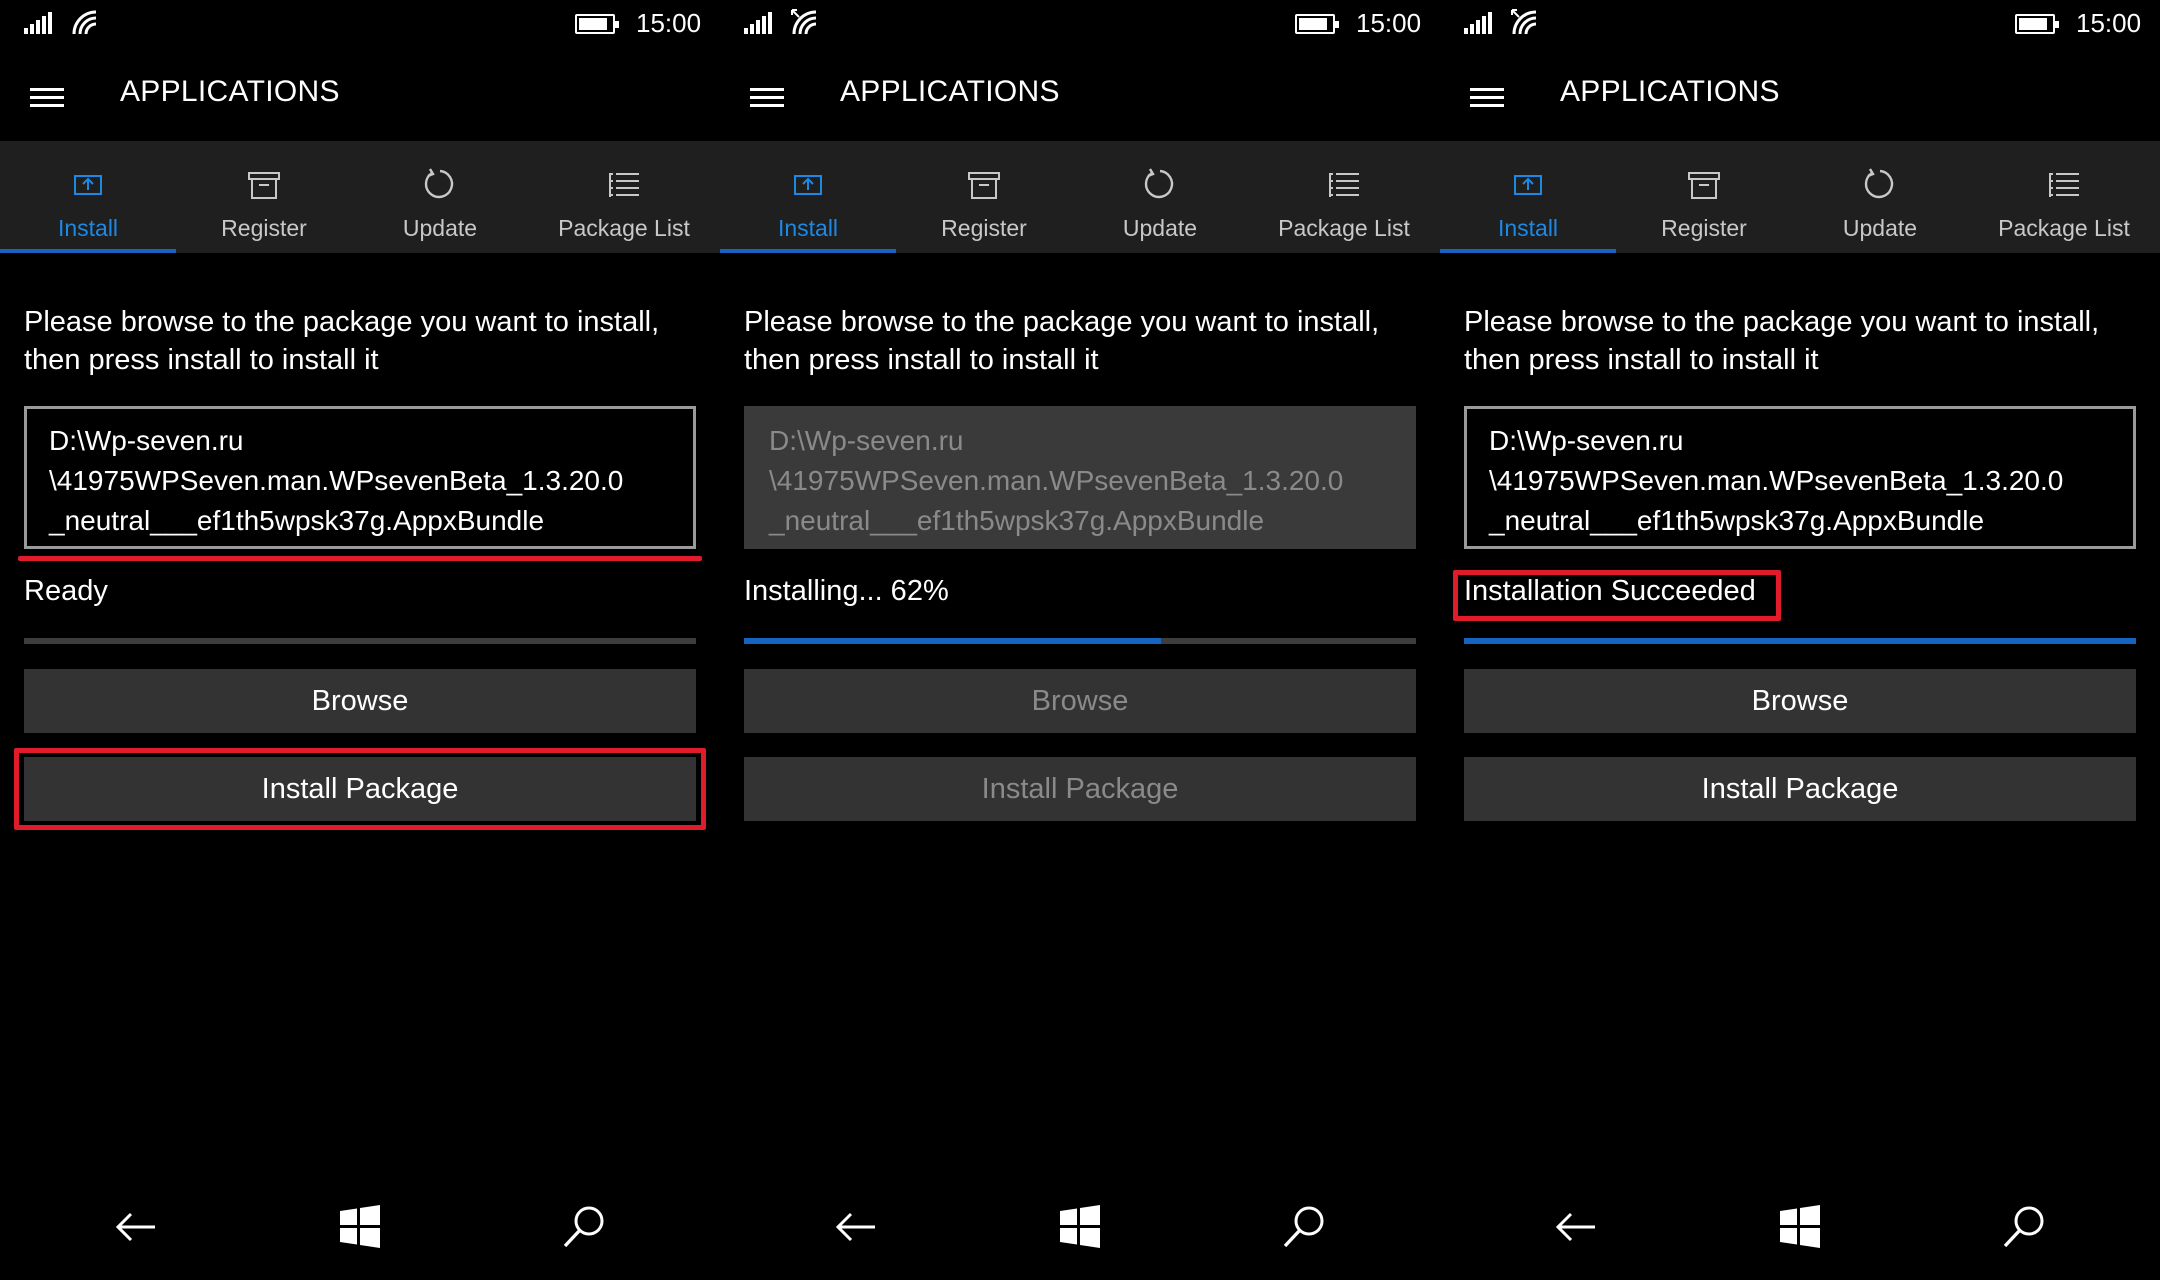 This screenshot has height=1280, width=2160. Describe the element at coordinates (360, 558) in the screenshot. I see `red-highlight-underline` at that location.